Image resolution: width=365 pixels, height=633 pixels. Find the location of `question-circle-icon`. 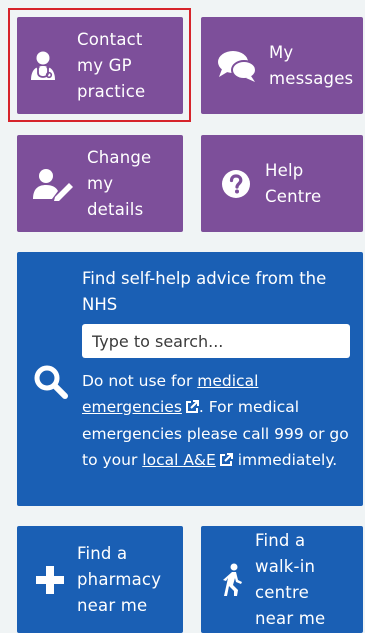

question-circle-icon is located at coordinates (236, 184).